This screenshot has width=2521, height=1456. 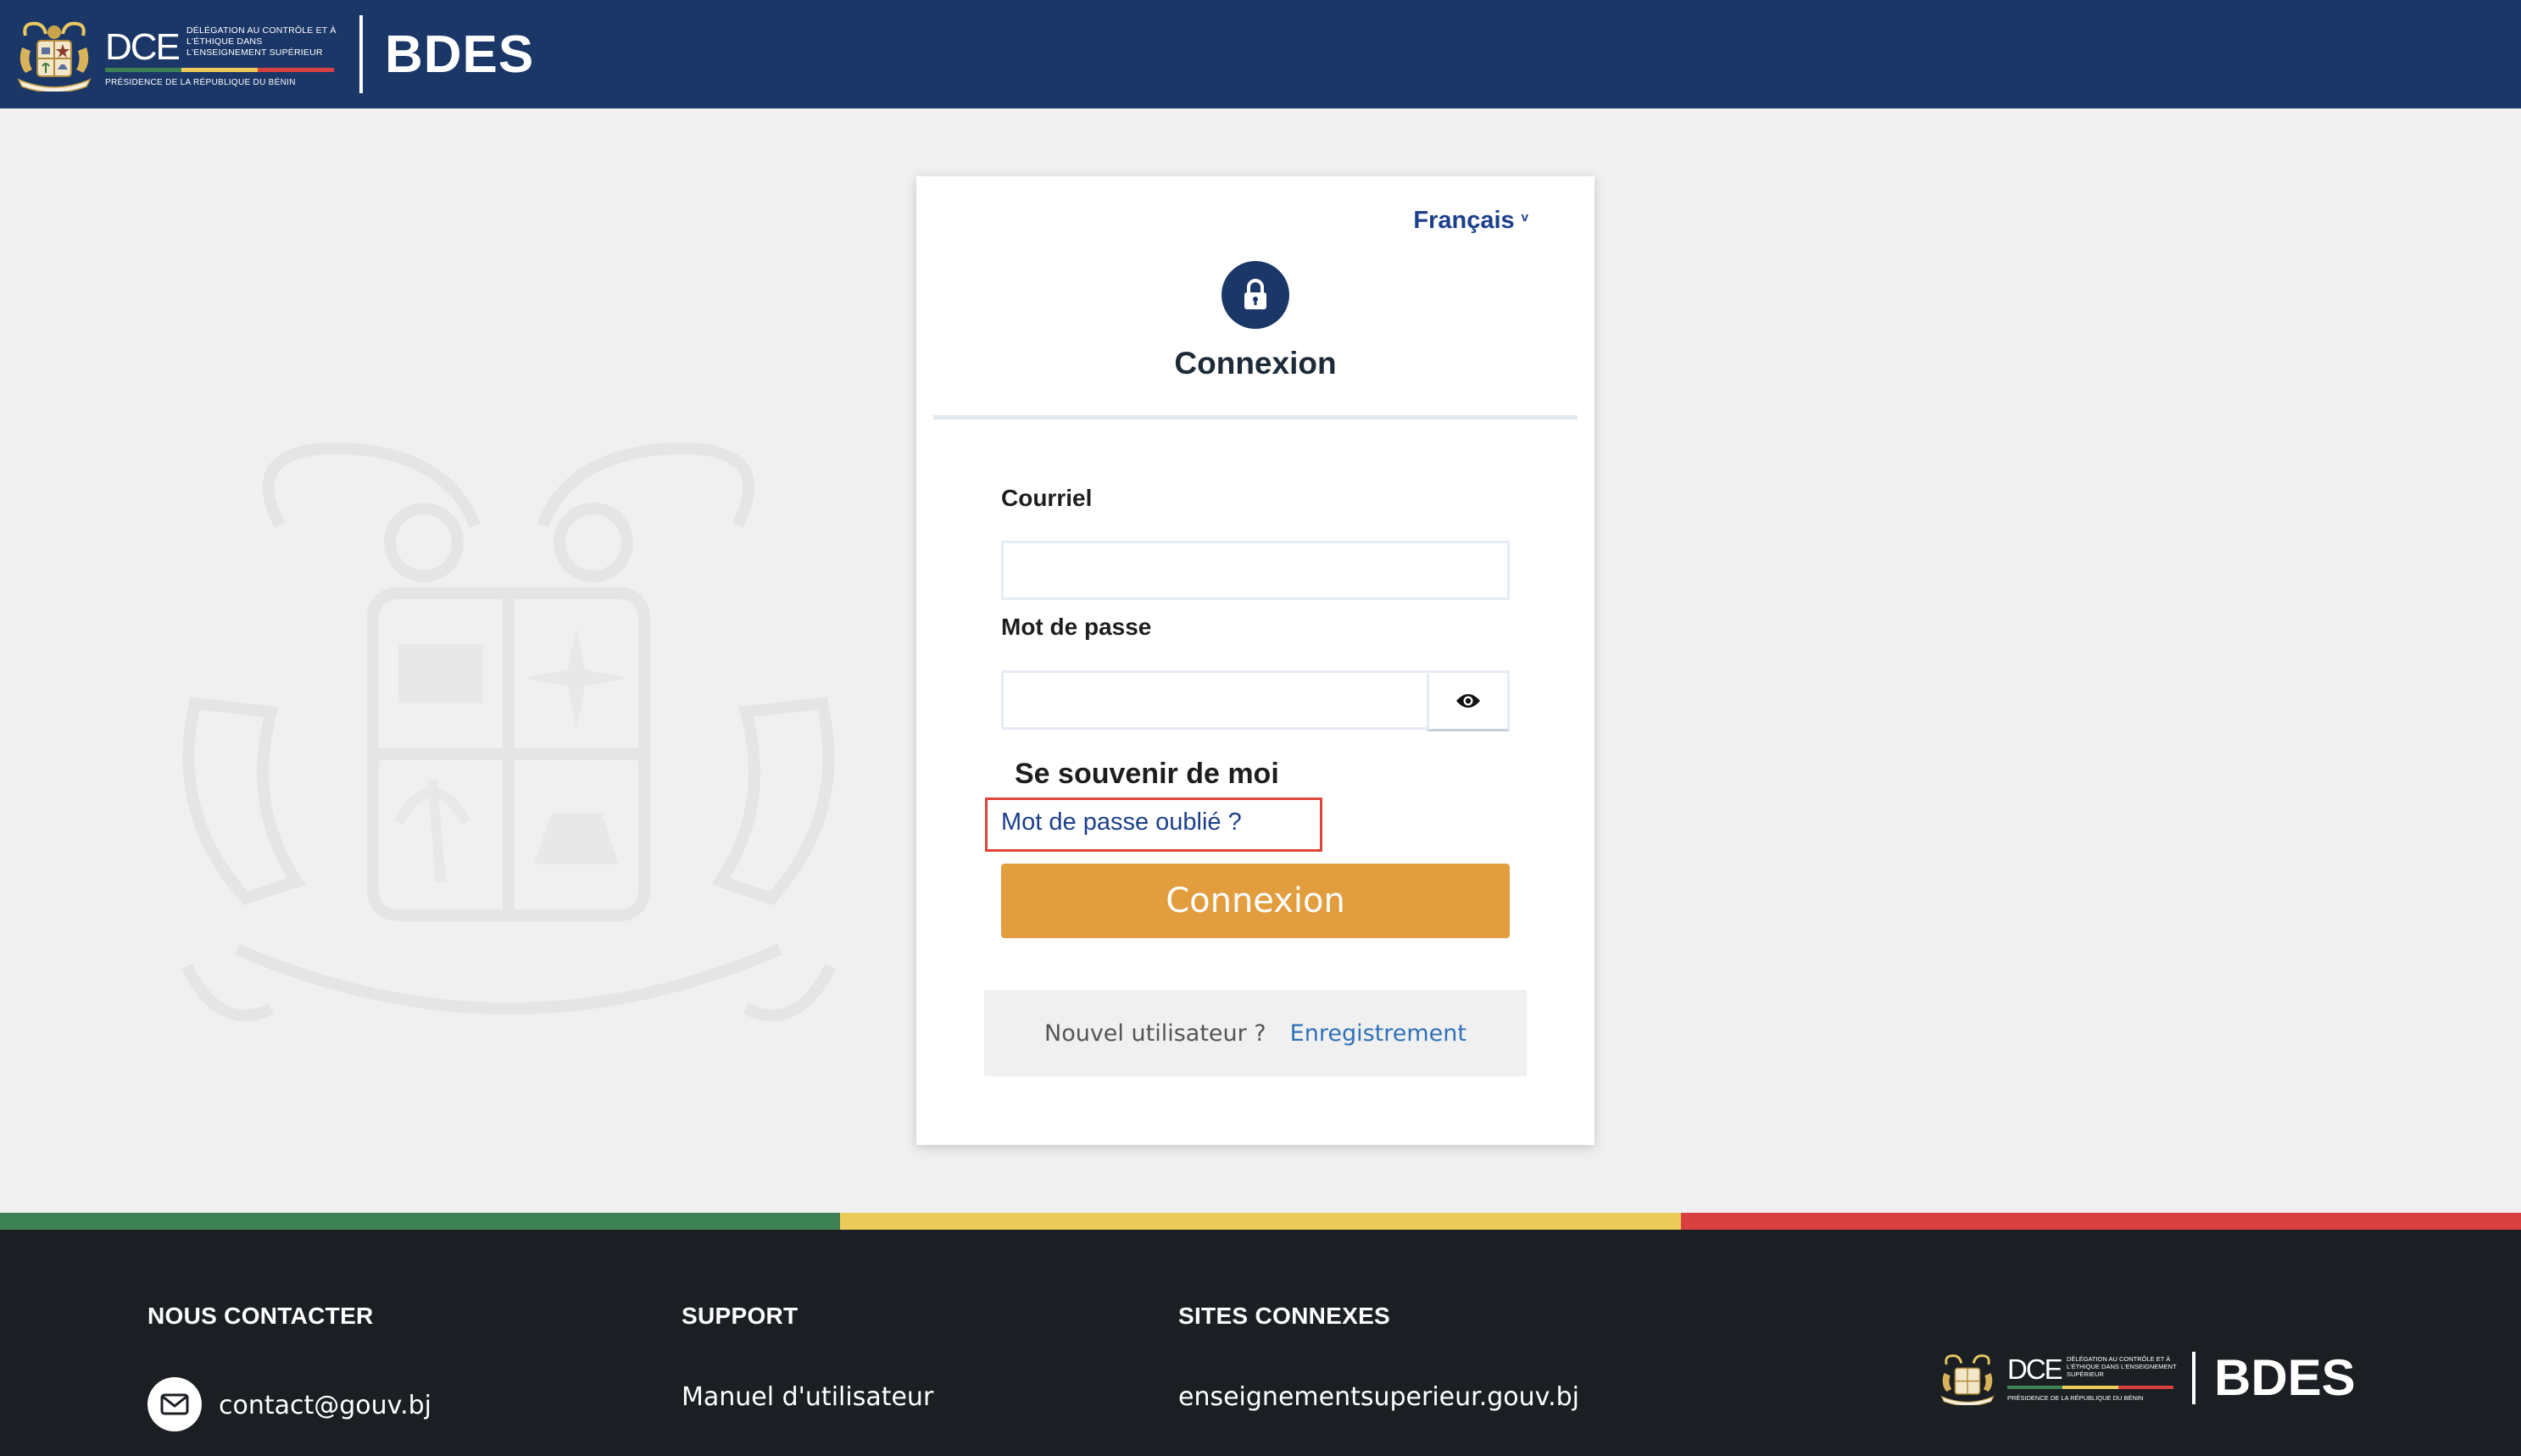 What do you see at coordinates (1155, 1033) in the screenshot?
I see `new-user-text: Nouvel utilisateur ?` at bounding box center [1155, 1033].